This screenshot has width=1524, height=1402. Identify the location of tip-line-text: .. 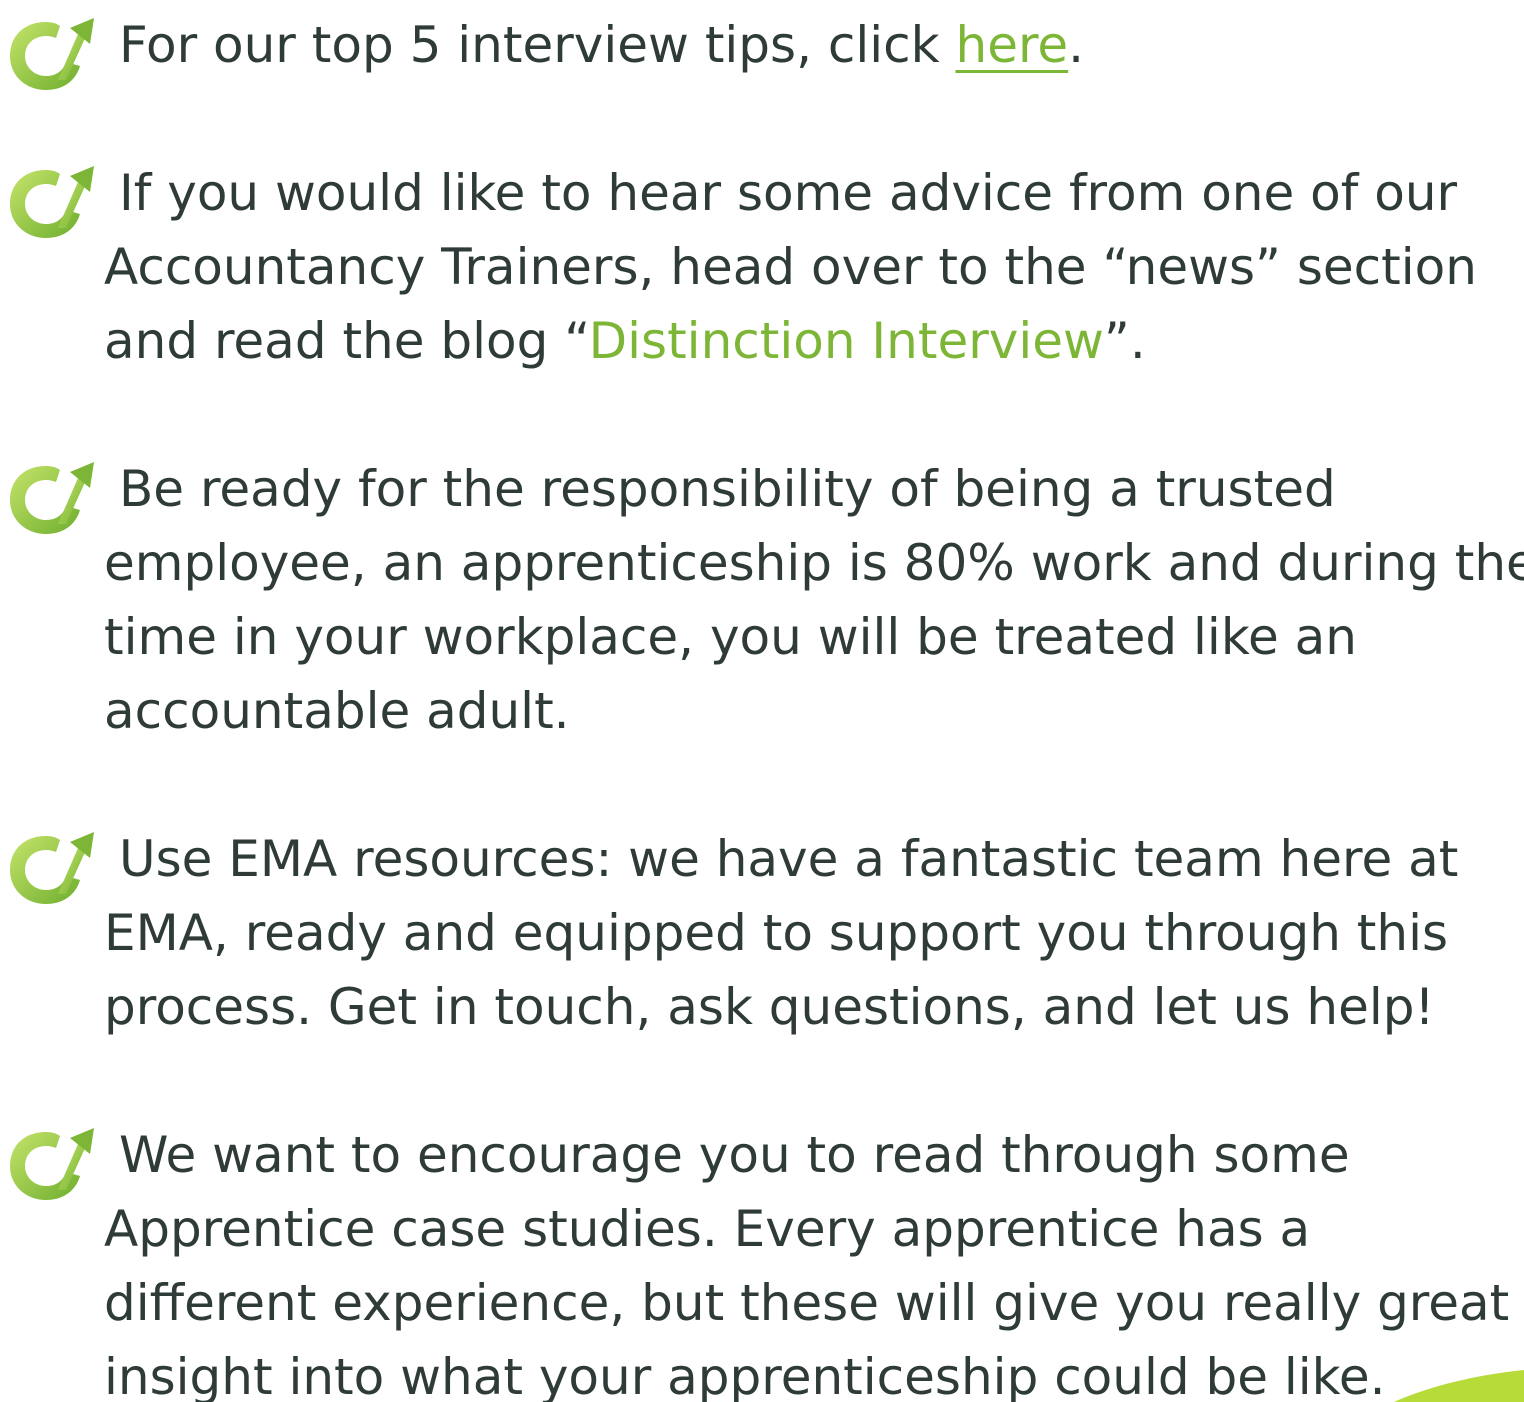
(1076, 45).